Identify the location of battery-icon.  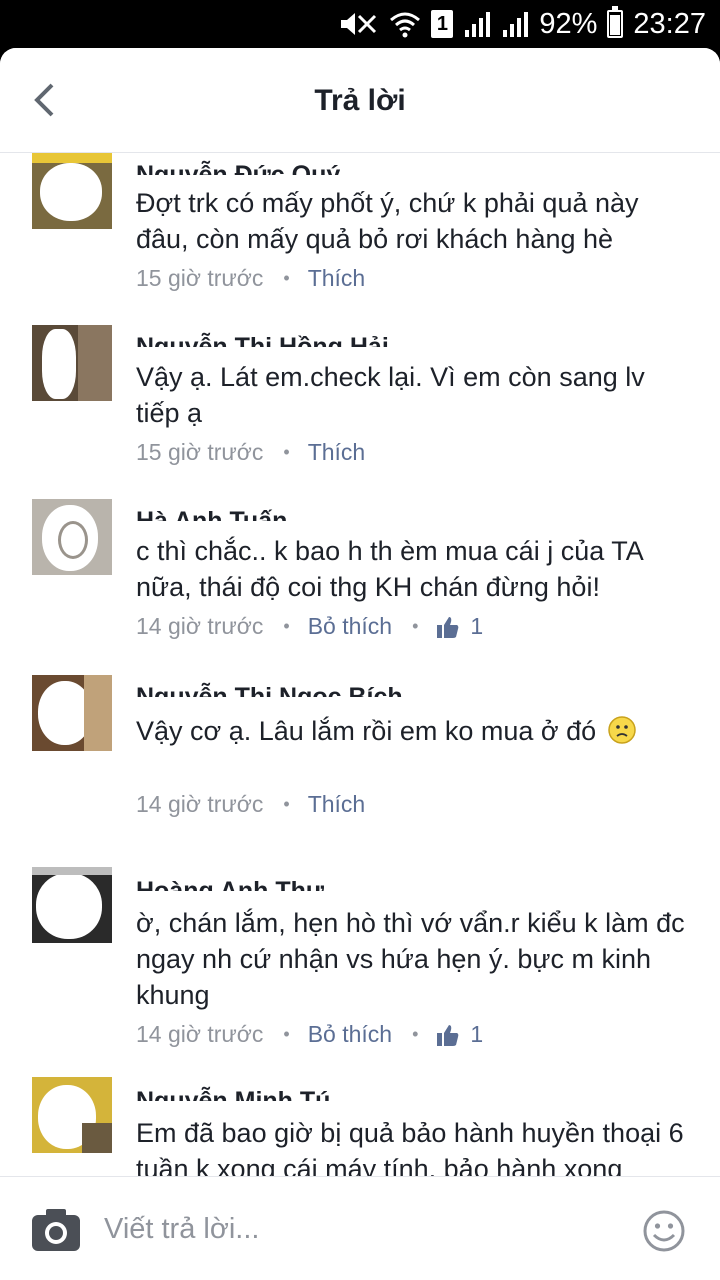
(615, 22).